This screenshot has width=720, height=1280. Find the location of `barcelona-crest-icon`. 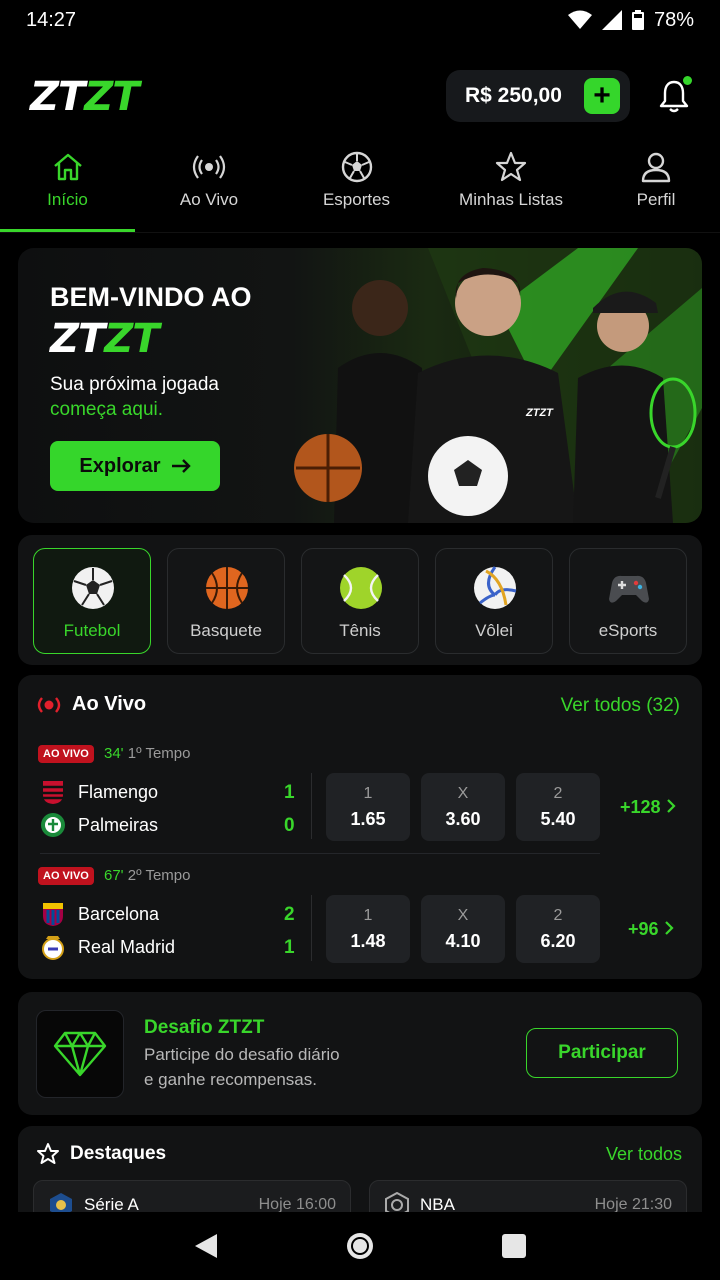

barcelona-crest-icon is located at coordinates (53, 914).